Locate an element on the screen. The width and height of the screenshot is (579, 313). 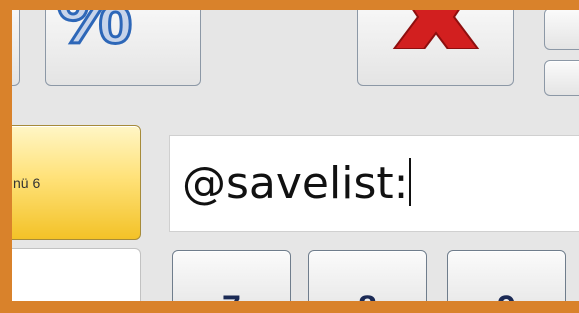
close-icon is located at coordinates (436, 29).